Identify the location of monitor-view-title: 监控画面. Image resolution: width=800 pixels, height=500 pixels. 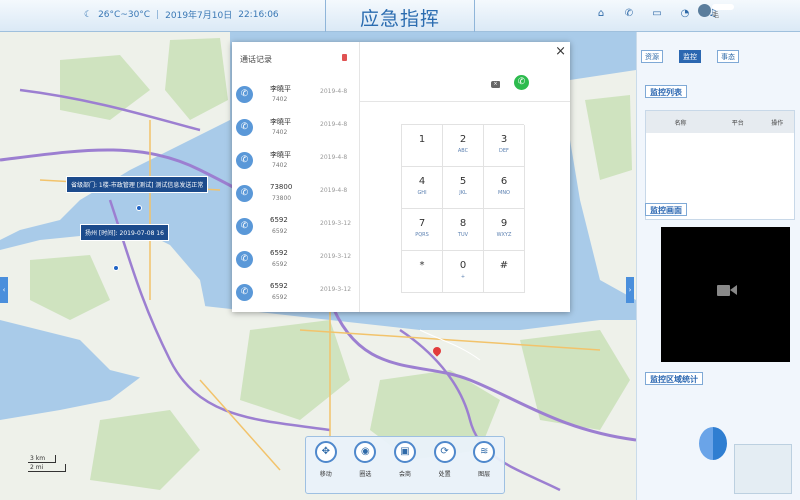
(666, 209).